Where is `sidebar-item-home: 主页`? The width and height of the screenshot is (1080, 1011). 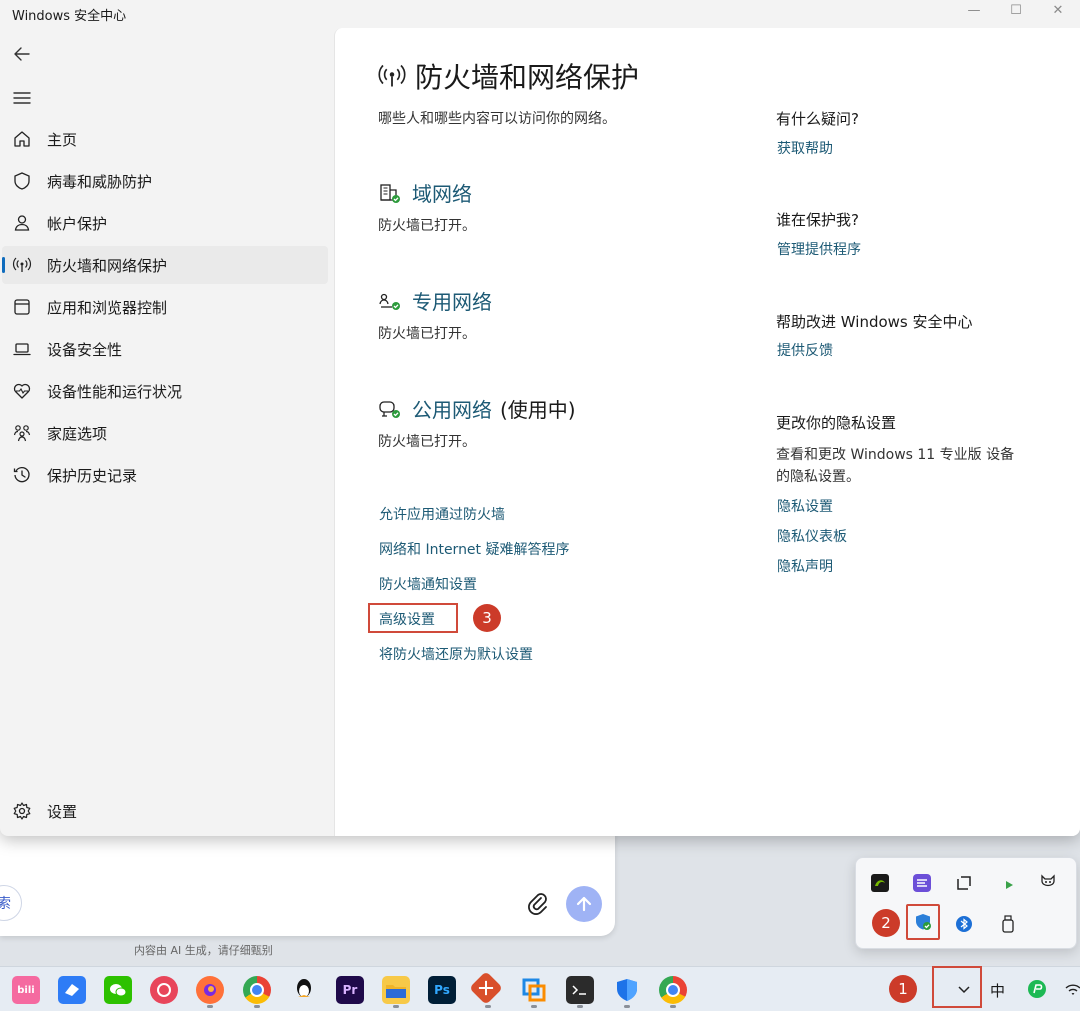
sidebar-item-home: 主页 is located at coordinates (165, 139).